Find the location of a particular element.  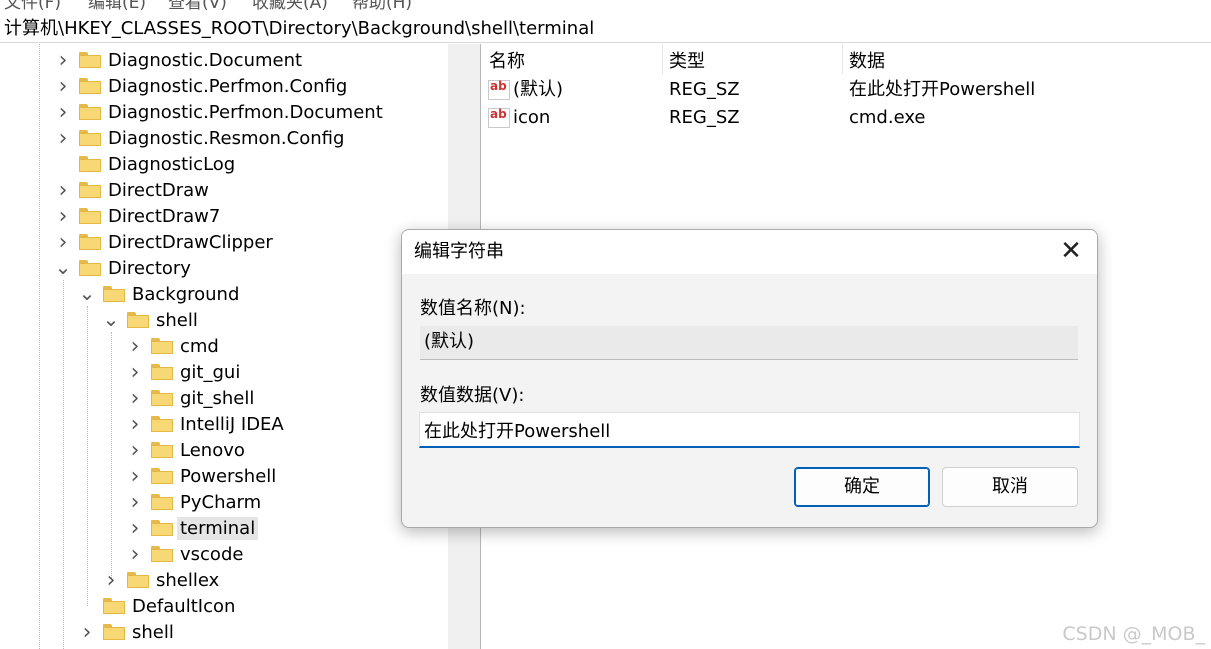

tree-item-label: PyCharm is located at coordinates (221, 502).